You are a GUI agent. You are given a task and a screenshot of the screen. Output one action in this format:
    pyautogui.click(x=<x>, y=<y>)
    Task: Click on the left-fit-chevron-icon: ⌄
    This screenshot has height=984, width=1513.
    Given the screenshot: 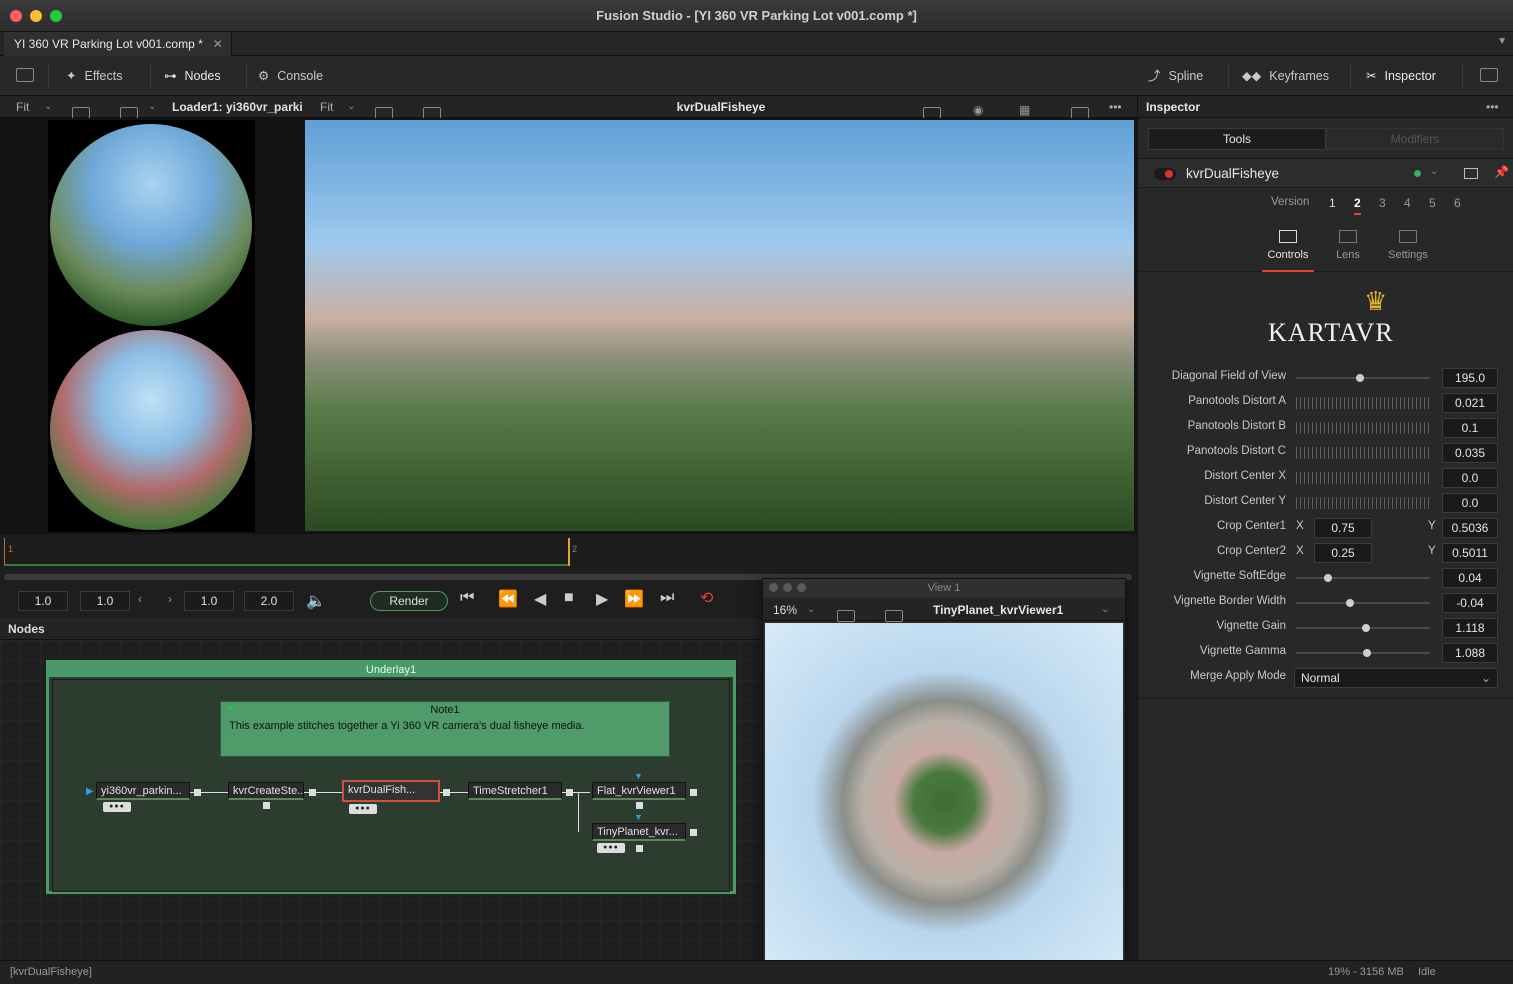 What is the action you would take?
    pyautogui.click(x=48, y=107)
    